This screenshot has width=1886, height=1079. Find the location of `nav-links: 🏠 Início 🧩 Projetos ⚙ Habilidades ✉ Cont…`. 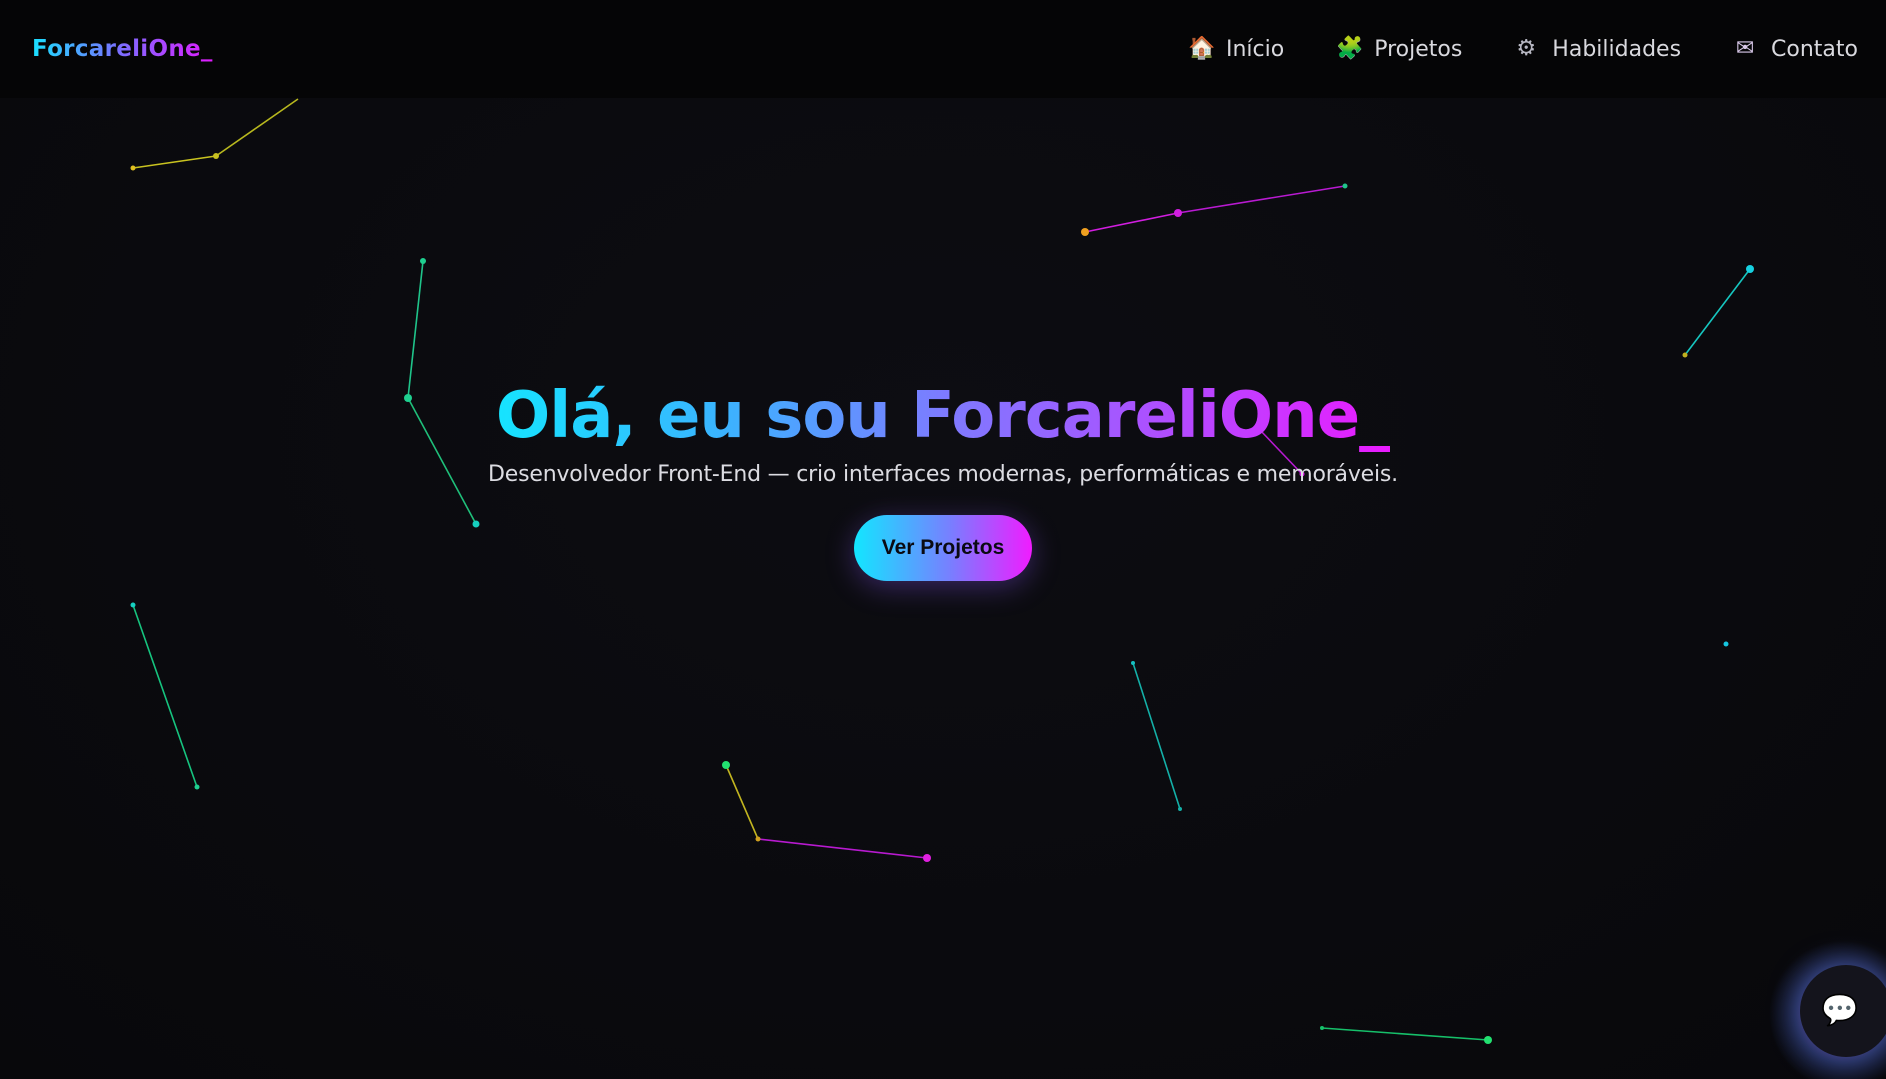

nav-links: 🏠 Início 🧩 Projetos ⚙ Habilidades ✉ Cont… is located at coordinates (1523, 49).